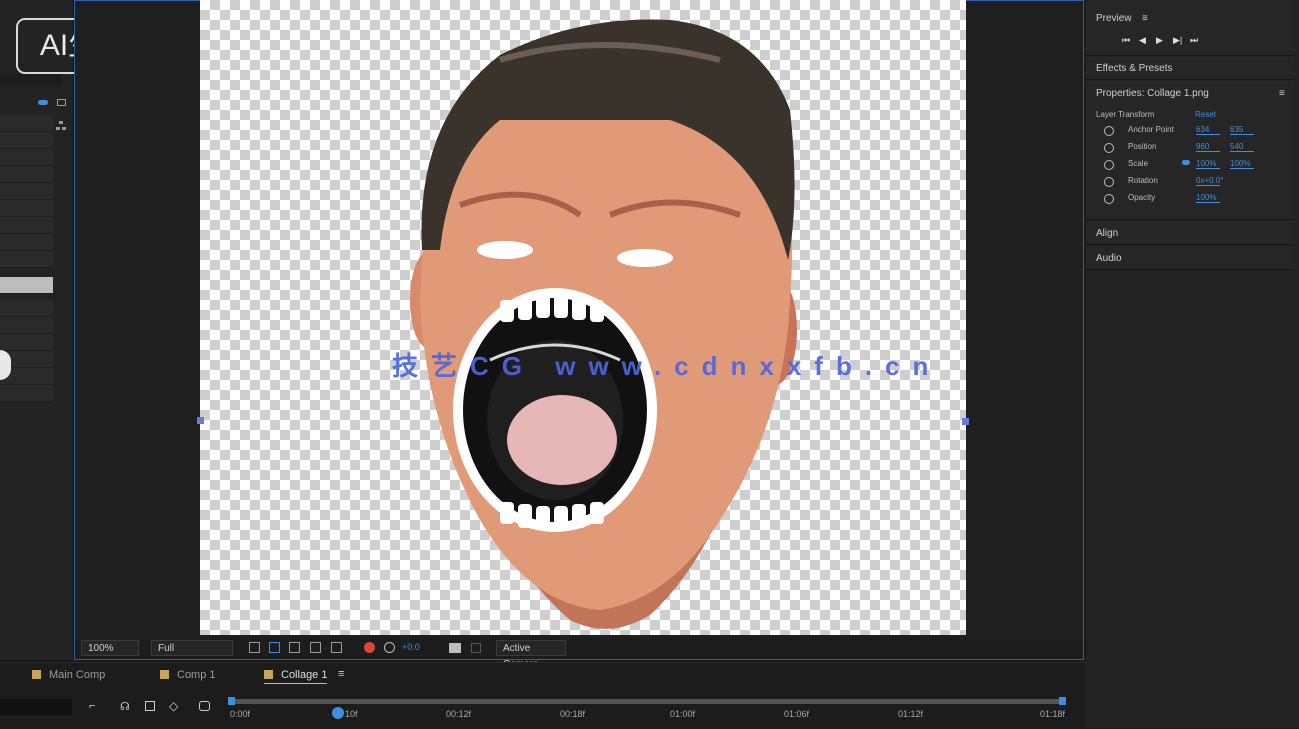 The image size is (1299, 729). I want to click on toggle-icon, so click(43, 102).